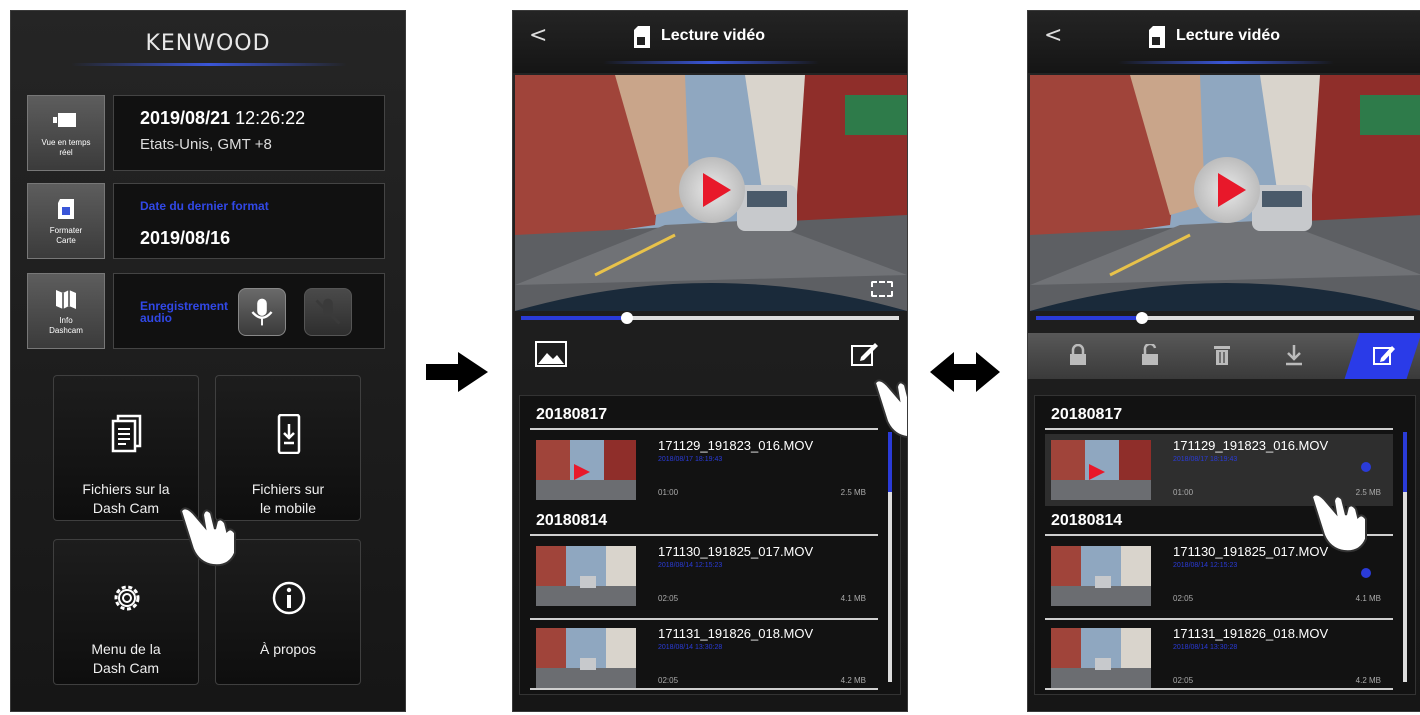 The height and width of the screenshot is (715, 1420). I want to click on file-name: 171130_191825_017.MOV, so click(736, 551).